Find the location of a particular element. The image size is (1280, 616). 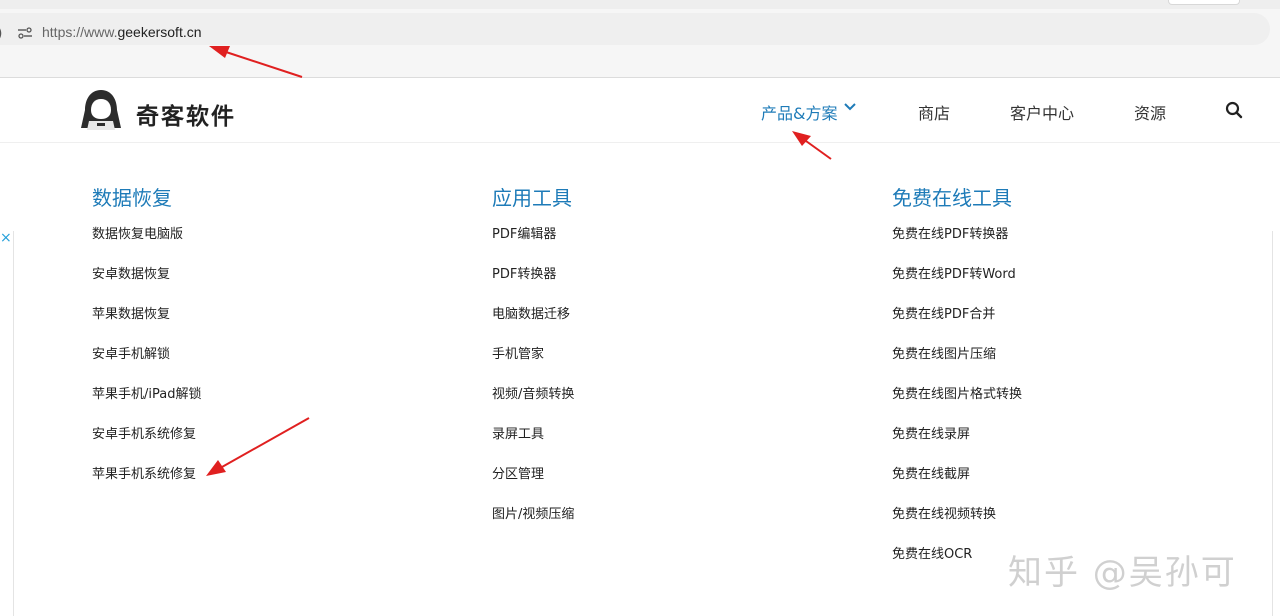

menu-item: 安卓手机系统修复 is located at coordinates (272, 447).